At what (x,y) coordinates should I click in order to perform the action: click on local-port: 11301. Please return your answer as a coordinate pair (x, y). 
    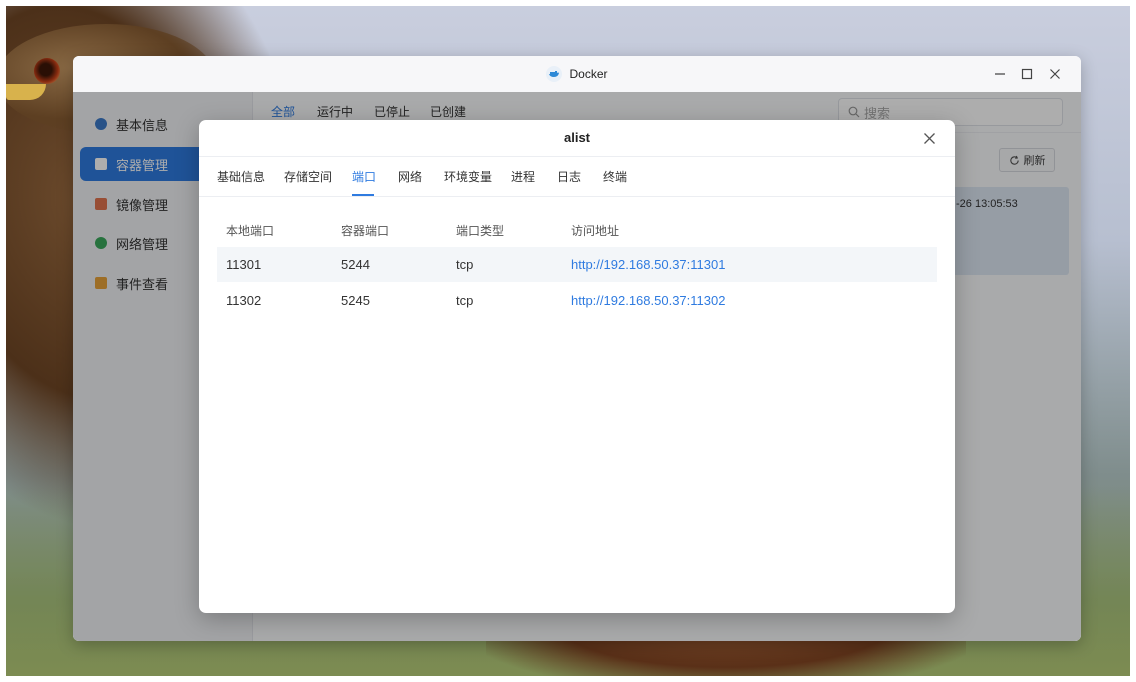
    Looking at the image, I should click on (244, 264).